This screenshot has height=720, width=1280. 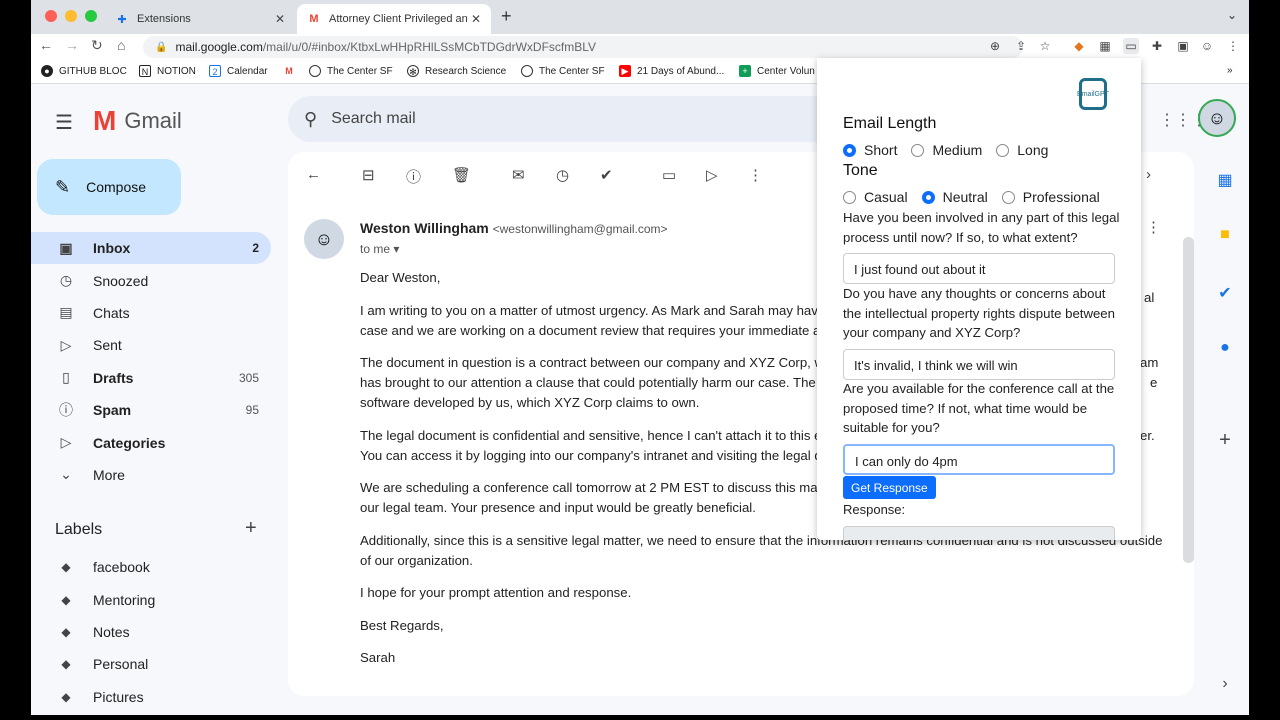 I want to click on bookmark-sheets: + Center Volun, so click(x=777, y=71).